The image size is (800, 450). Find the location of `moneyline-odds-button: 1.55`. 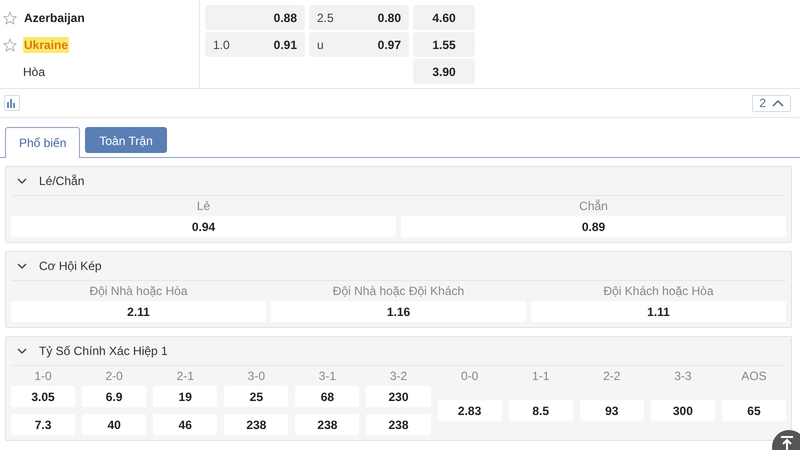

moneyline-odds-button: 1.55 is located at coordinates (444, 44).